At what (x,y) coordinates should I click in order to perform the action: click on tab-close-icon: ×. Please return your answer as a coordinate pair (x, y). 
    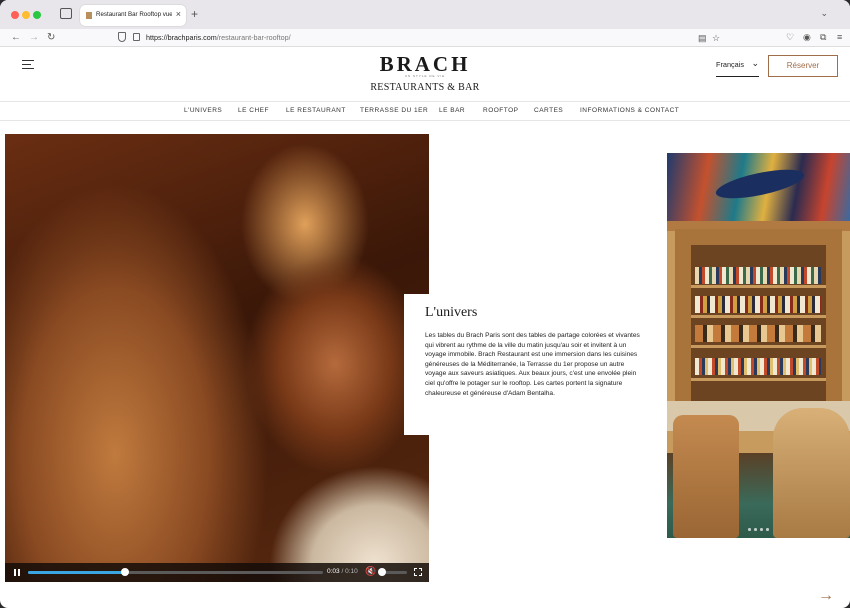
    Looking at the image, I should click on (178, 14).